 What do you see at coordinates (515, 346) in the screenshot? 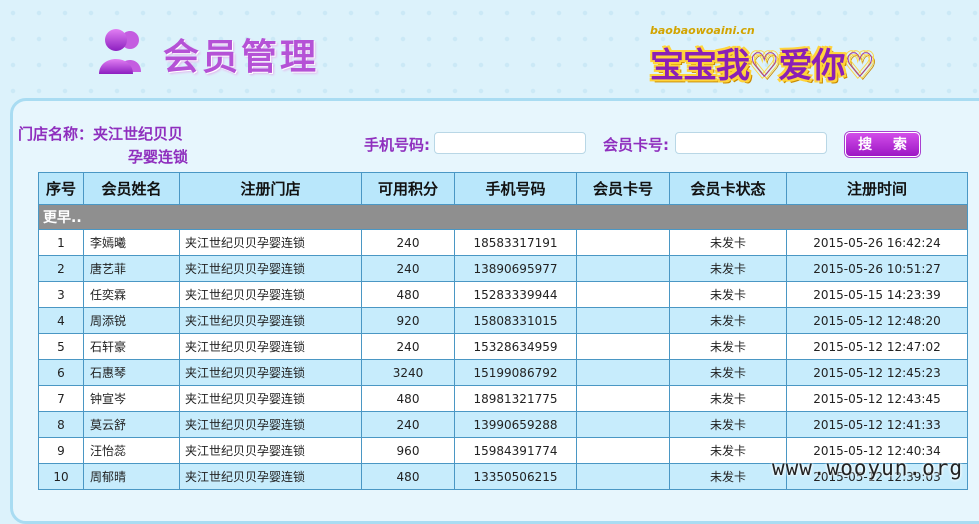
I see `cell-phone: 15328634959` at bounding box center [515, 346].